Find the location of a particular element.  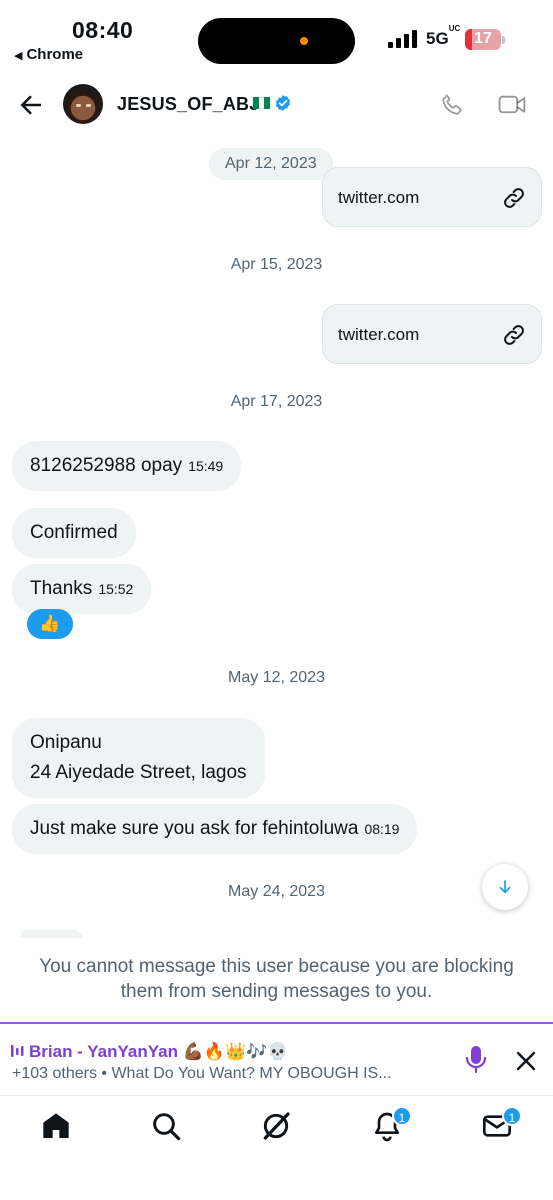

microphone-icon is located at coordinates (476, 1060).